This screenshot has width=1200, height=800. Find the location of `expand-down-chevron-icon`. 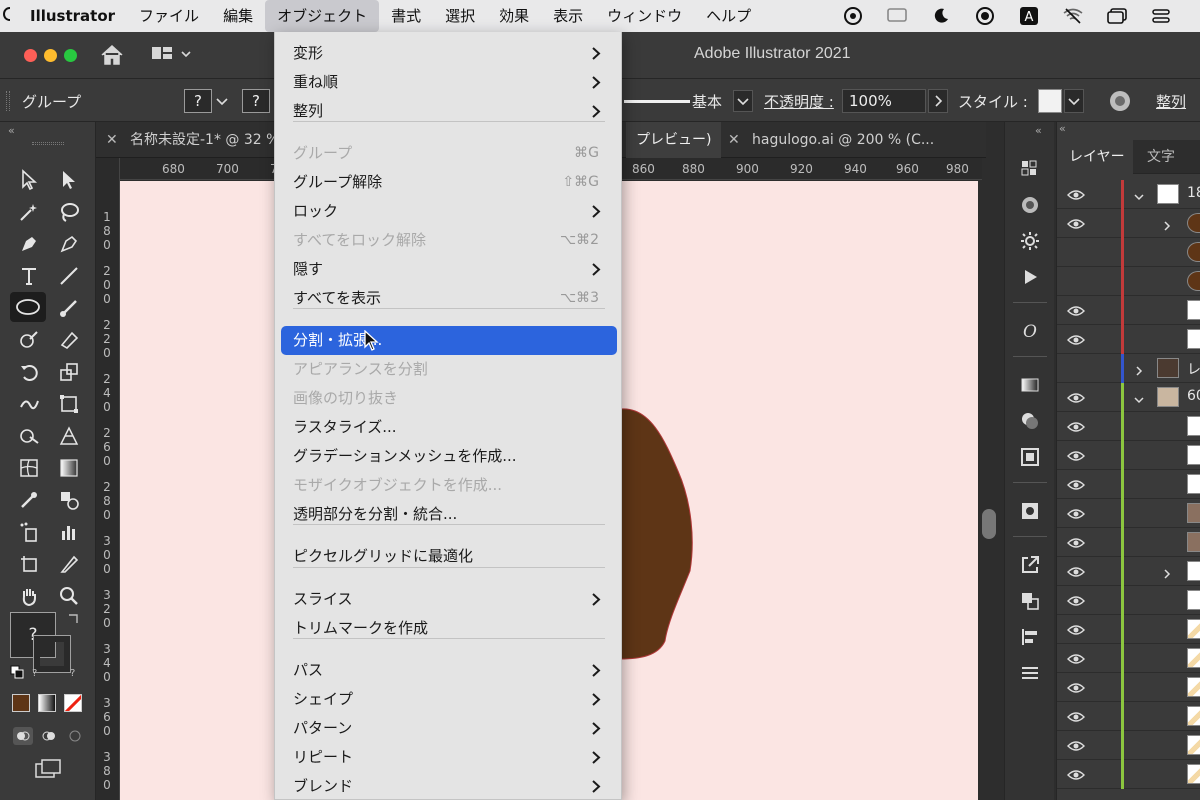

expand-down-chevron-icon is located at coordinates (1139, 397).